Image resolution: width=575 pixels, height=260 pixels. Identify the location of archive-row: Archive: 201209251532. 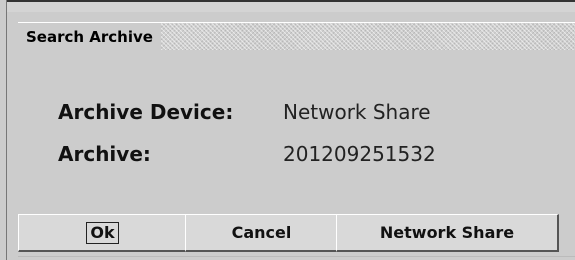
(247, 154).